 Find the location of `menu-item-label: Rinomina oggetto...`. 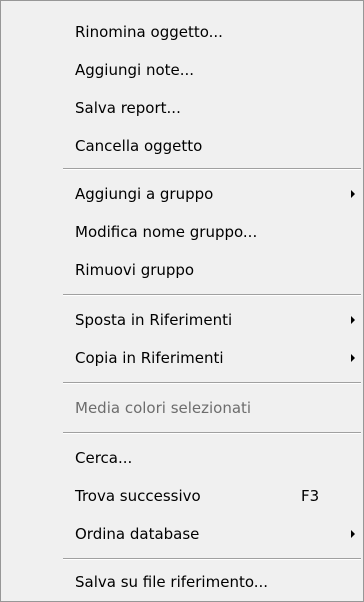

menu-item-label: Rinomina oggetto... is located at coordinates (149, 32).